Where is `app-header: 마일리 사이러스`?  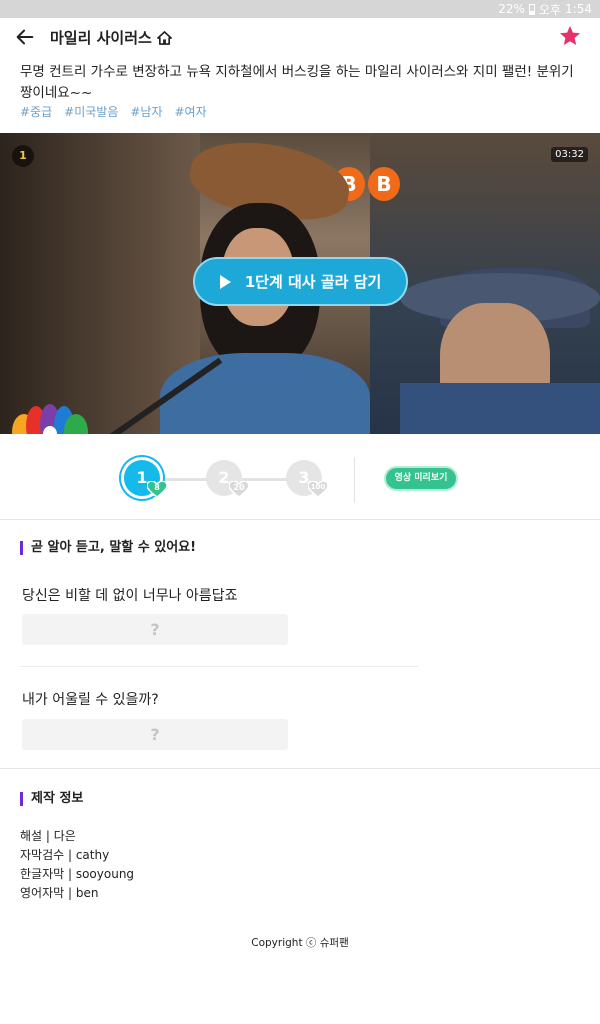 app-header: 마일리 사이러스 is located at coordinates (300, 37).